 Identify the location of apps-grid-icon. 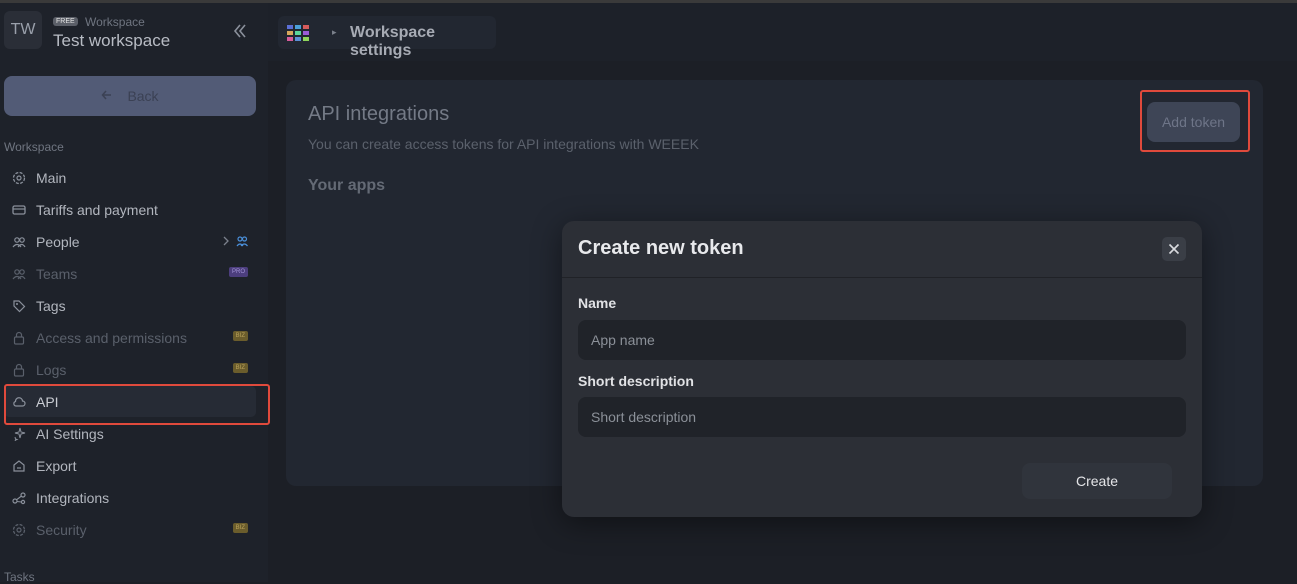
(298, 35).